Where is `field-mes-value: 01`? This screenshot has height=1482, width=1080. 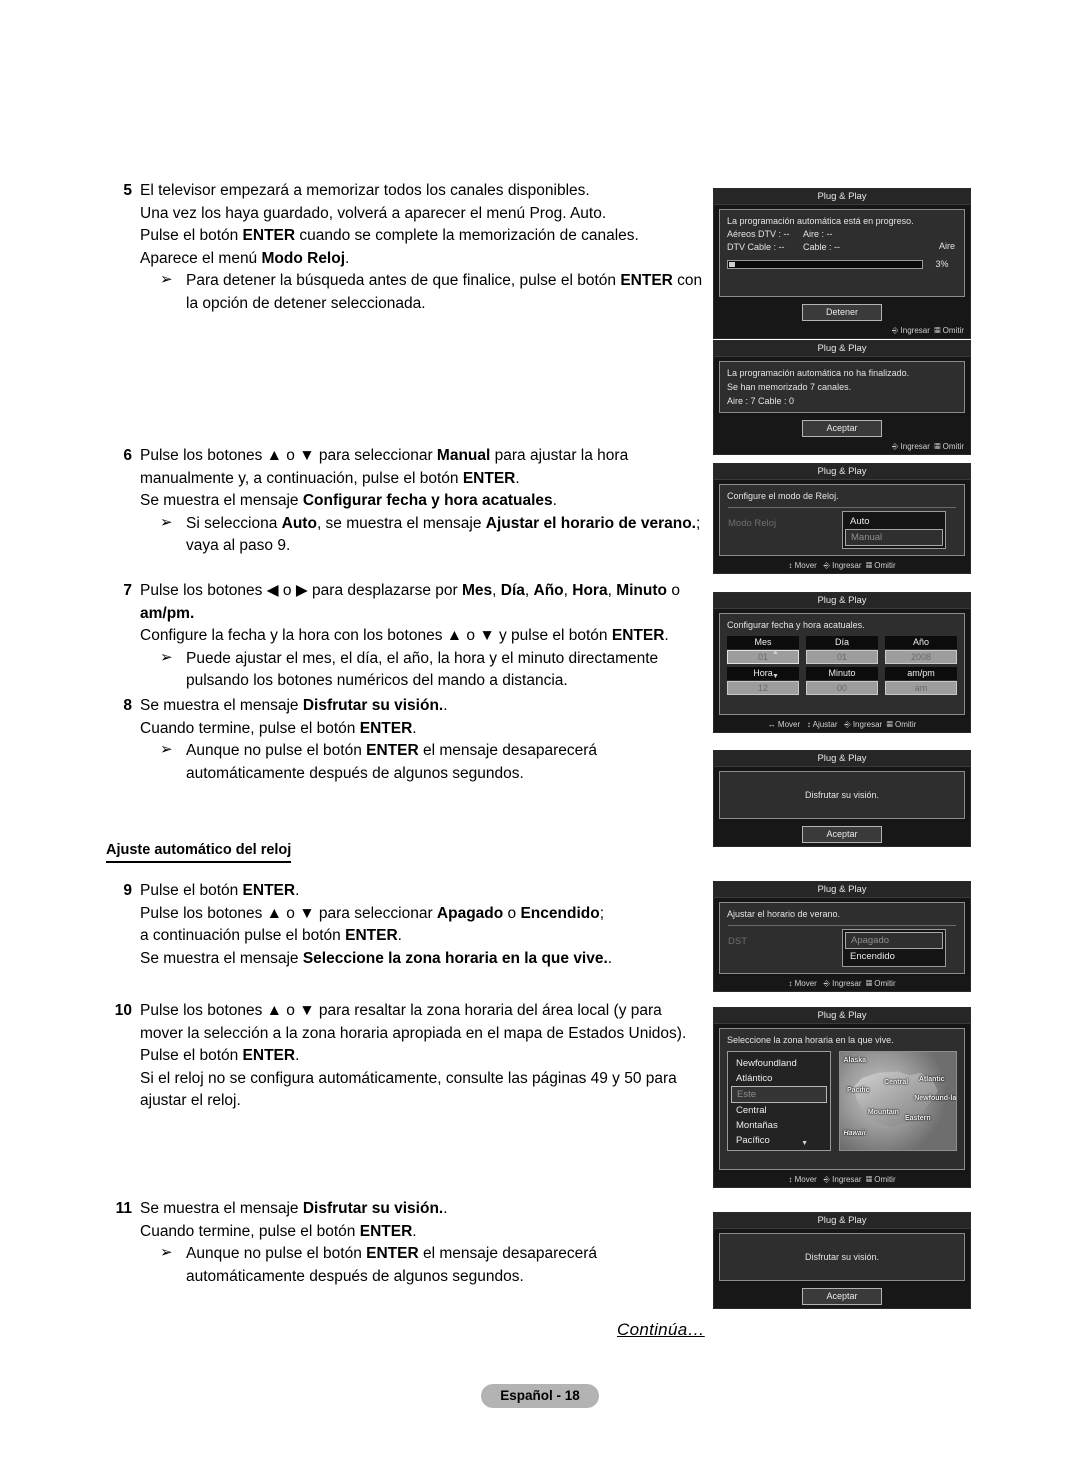 field-mes-value: 01 is located at coordinates (763, 657).